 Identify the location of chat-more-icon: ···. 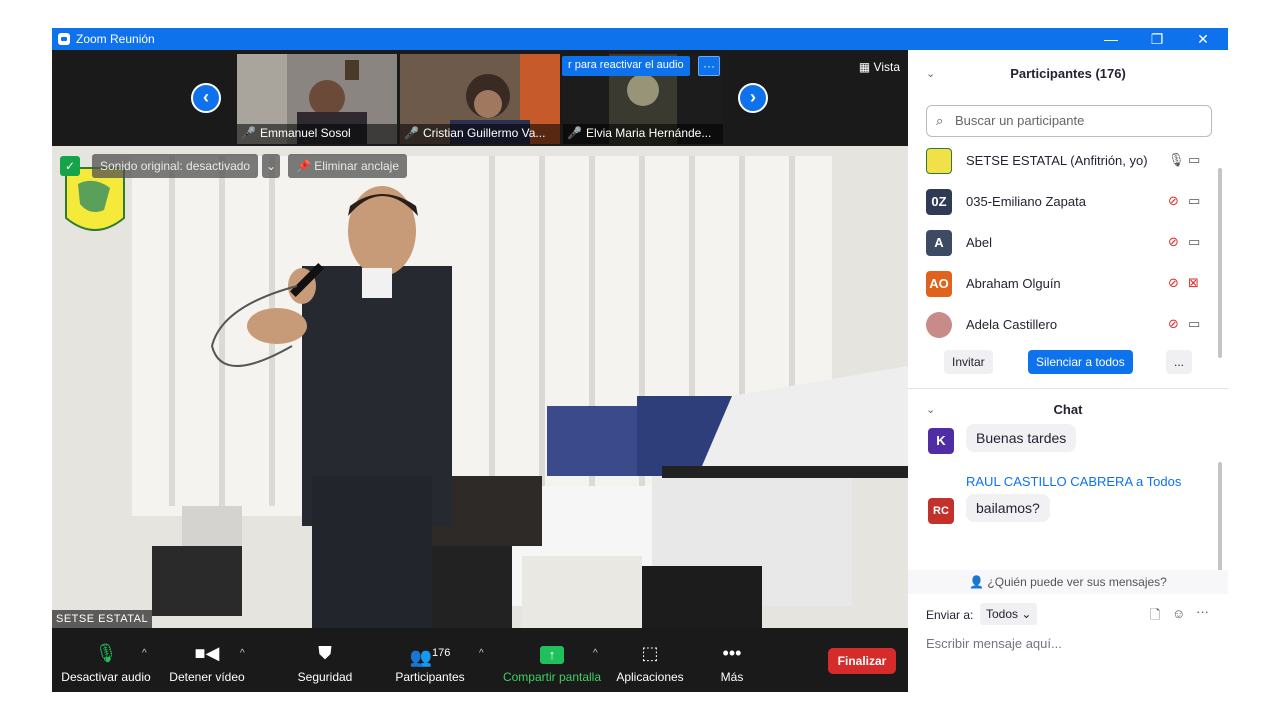
(1202, 611).